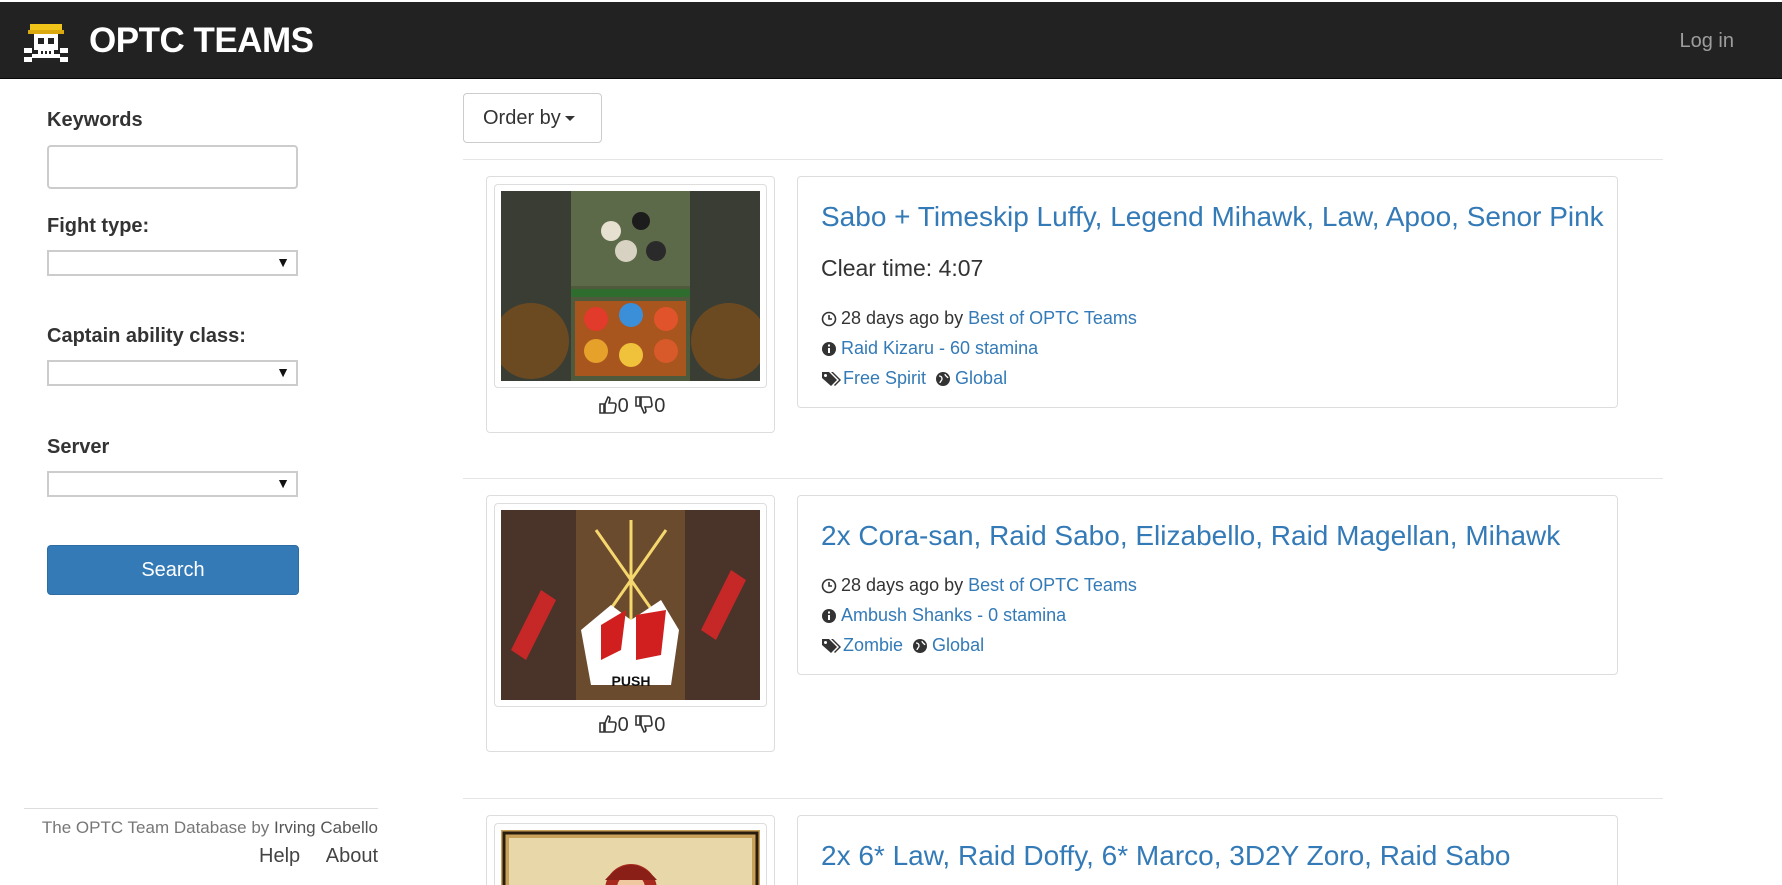  I want to click on search-button: Search, so click(173, 570).